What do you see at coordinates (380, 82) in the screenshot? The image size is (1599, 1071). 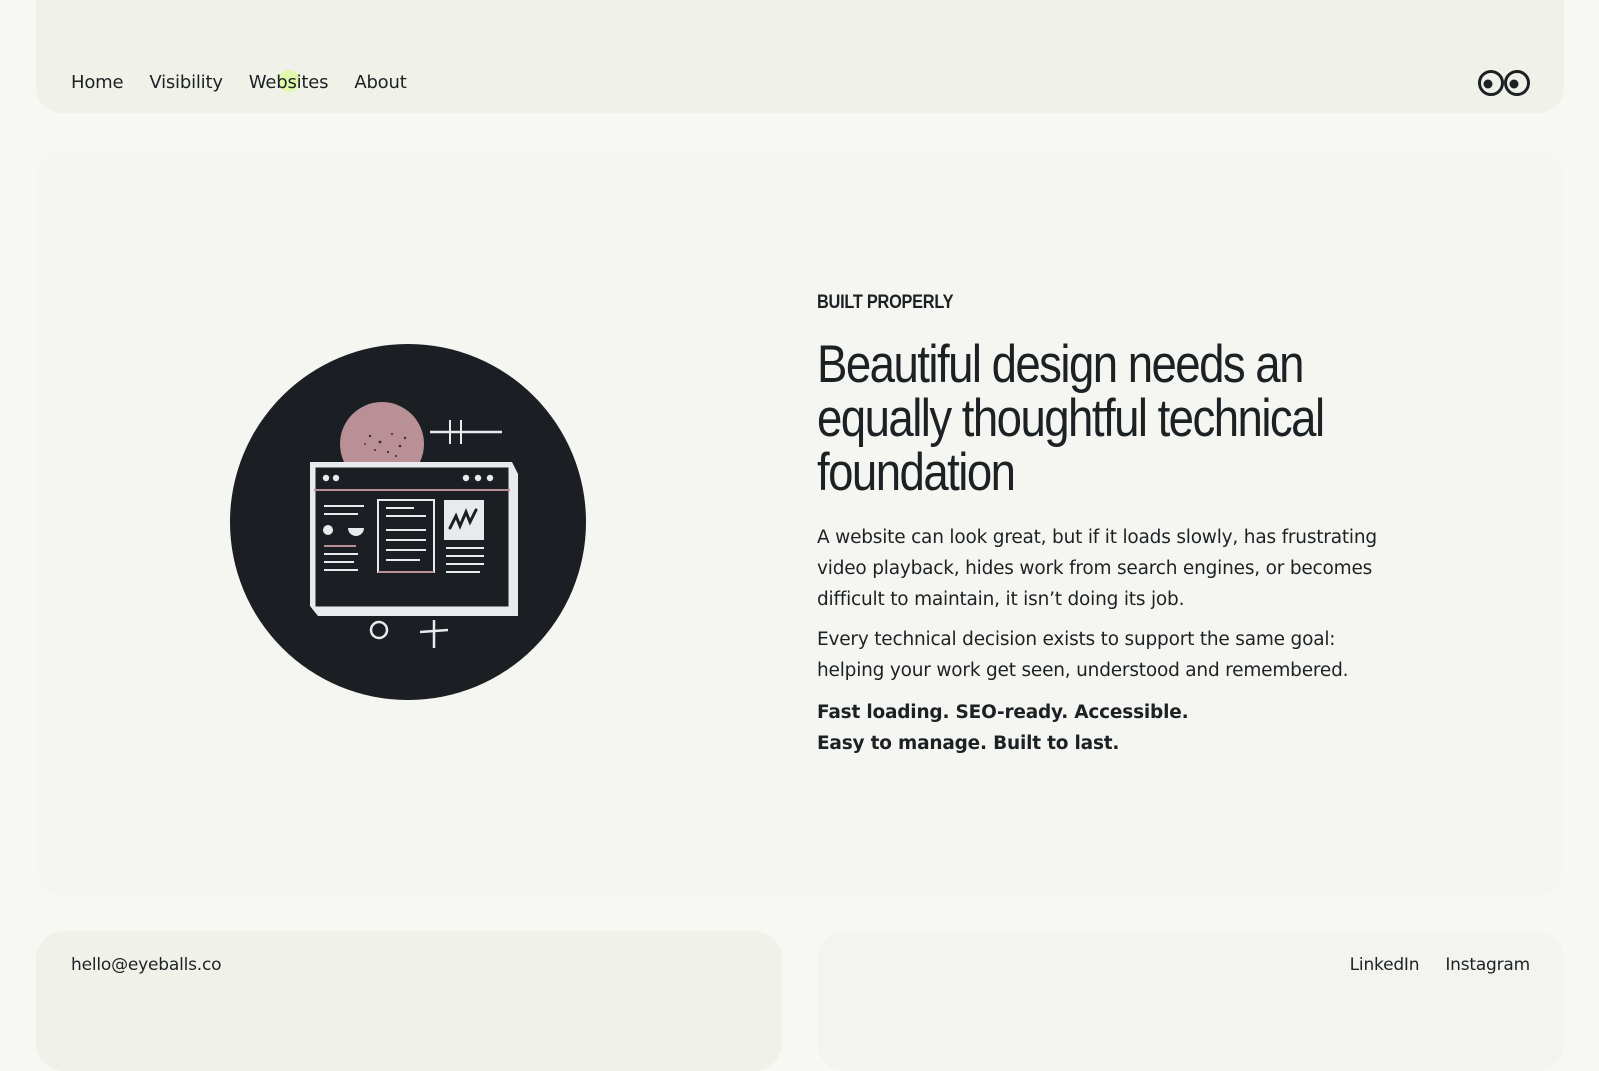 I see `nav-item-about: About` at bounding box center [380, 82].